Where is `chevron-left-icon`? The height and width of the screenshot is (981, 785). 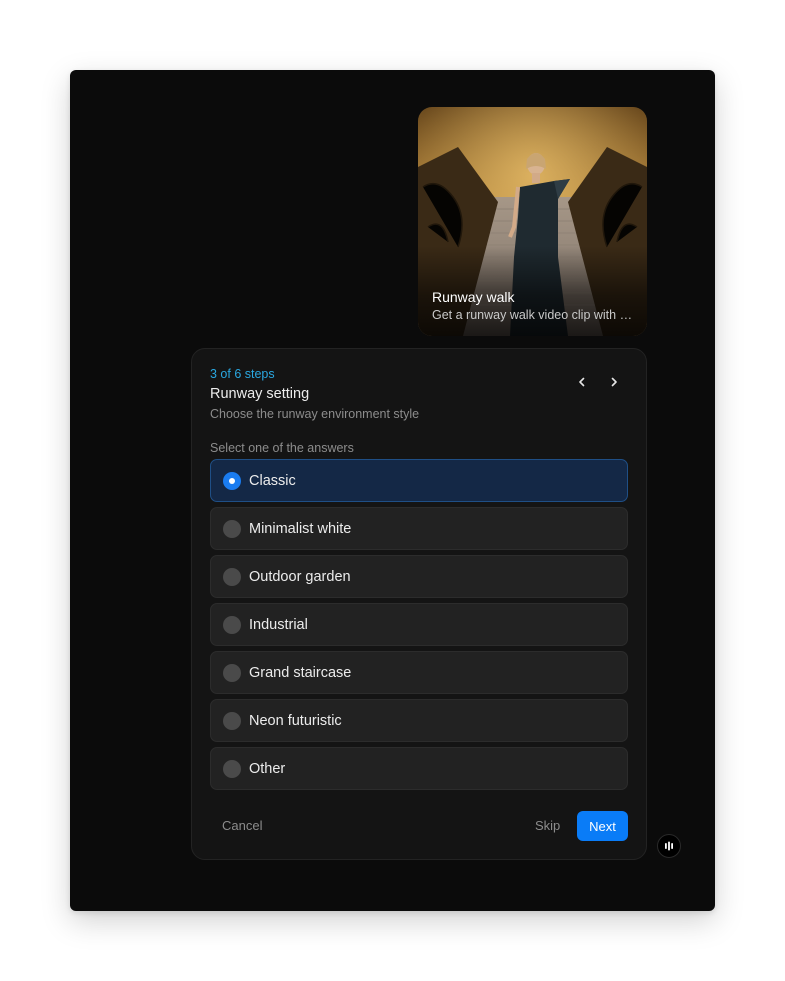
chevron-left-icon is located at coordinates (582, 382).